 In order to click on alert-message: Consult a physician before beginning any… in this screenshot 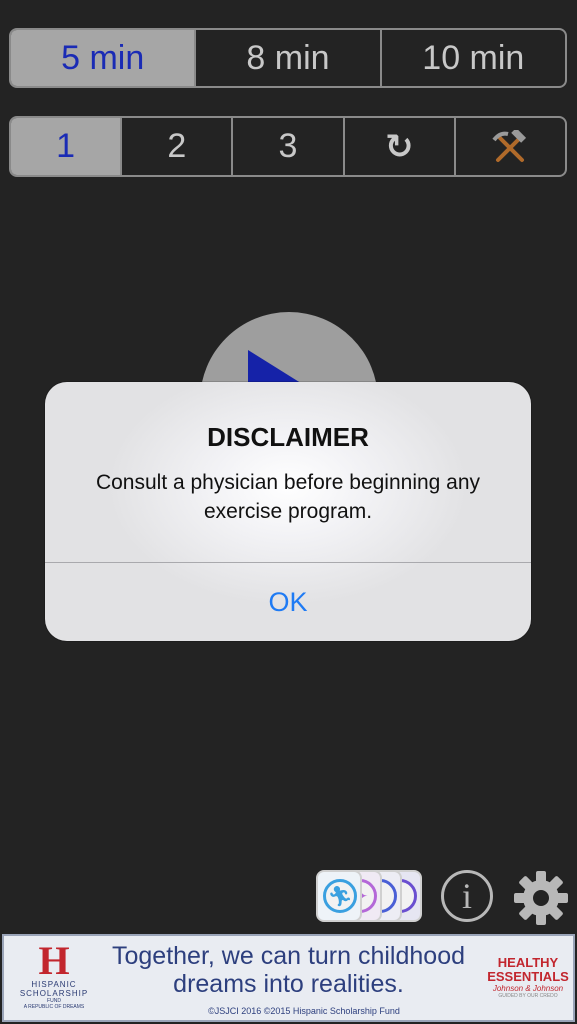, I will do `click(288, 497)`.